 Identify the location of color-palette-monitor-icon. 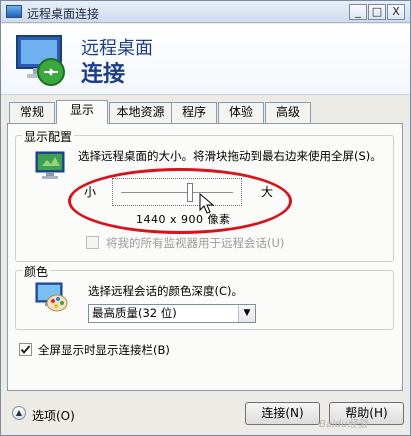
(51, 297).